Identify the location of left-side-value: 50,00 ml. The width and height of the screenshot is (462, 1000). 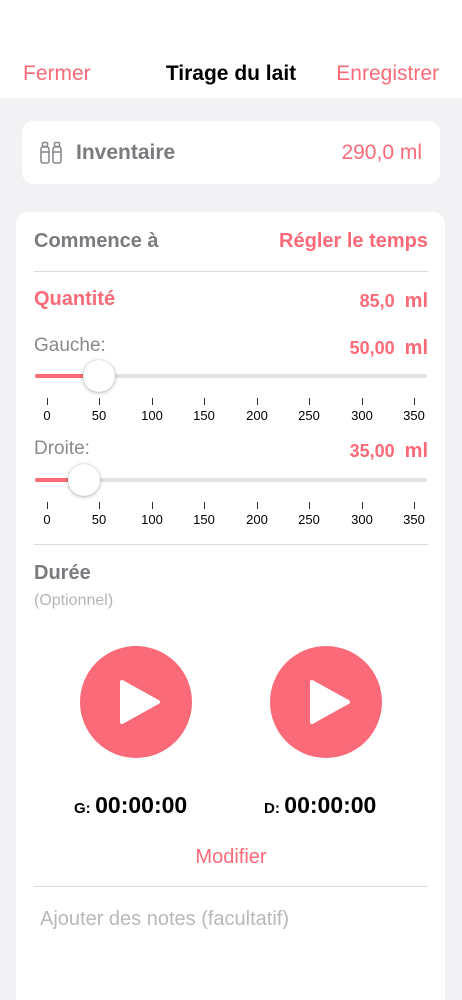
(389, 348).